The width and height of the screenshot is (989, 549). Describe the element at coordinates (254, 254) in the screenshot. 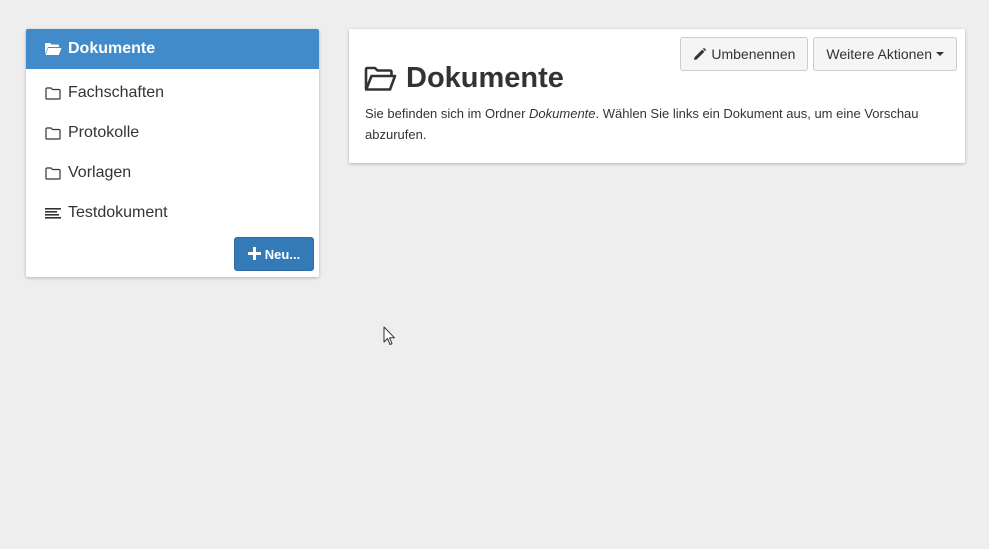

I see `plus-icon` at that location.